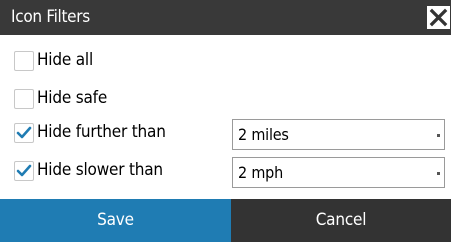  I want to click on title-bar: Icon Filters, so click(225, 17).